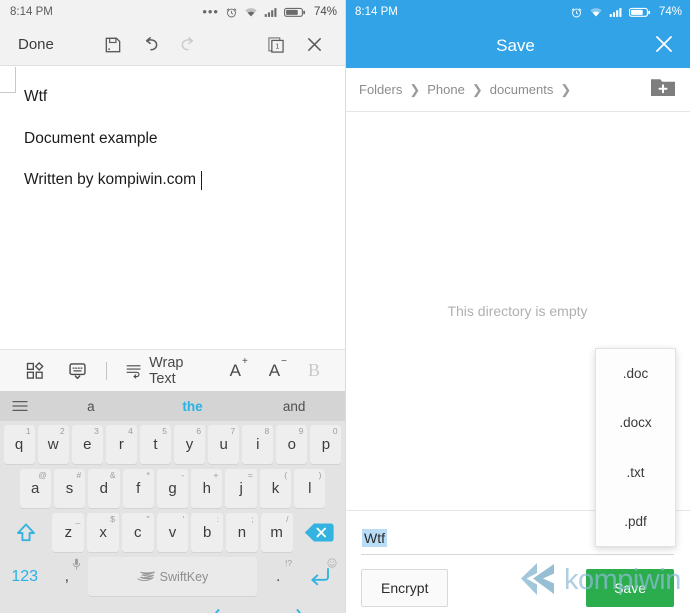 The height and width of the screenshot is (613, 690). What do you see at coordinates (184, 139) in the screenshot?
I see `document-line: Document example` at bounding box center [184, 139].